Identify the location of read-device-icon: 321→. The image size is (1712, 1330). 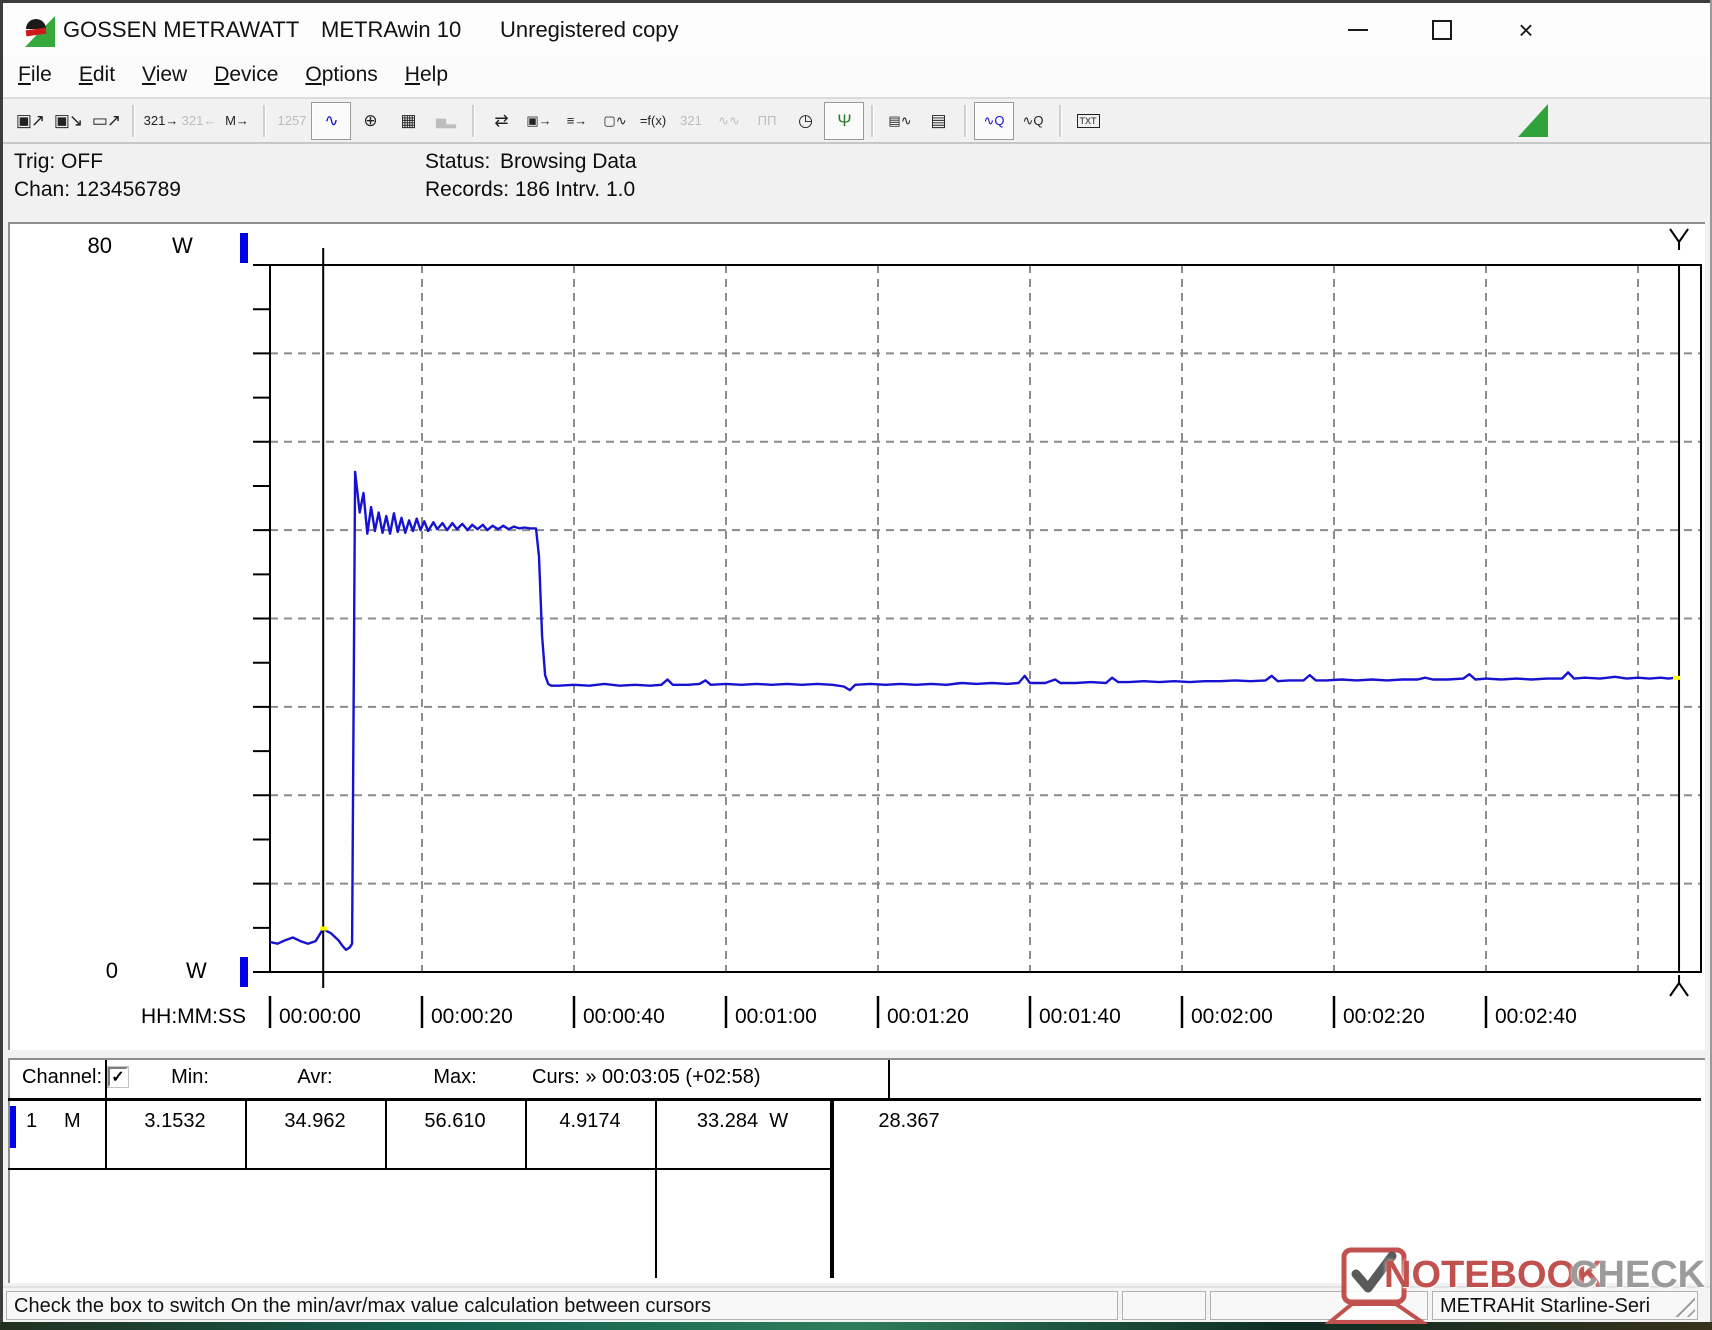
(161, 120).